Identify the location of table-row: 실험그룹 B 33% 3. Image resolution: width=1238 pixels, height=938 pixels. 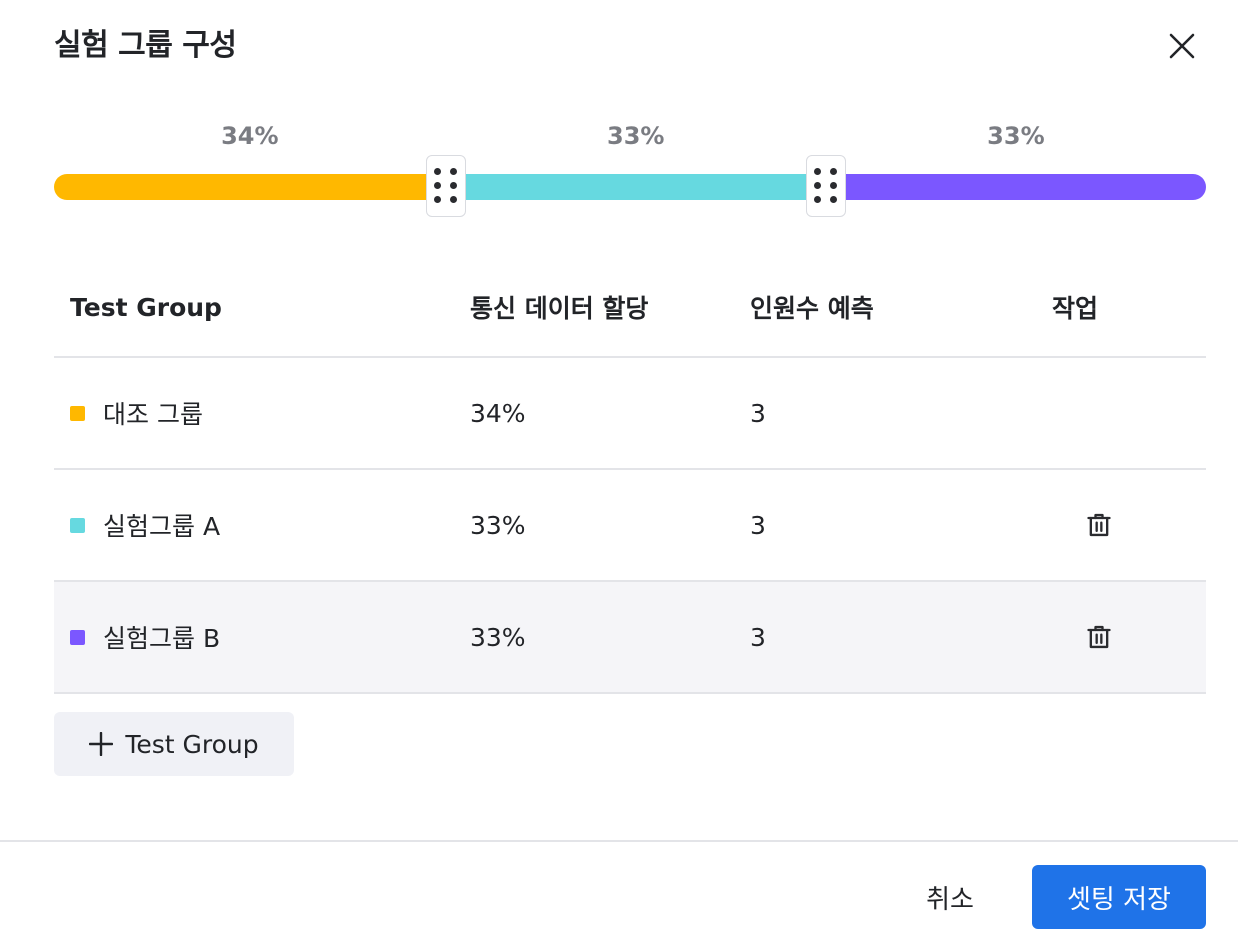
(630, 638).